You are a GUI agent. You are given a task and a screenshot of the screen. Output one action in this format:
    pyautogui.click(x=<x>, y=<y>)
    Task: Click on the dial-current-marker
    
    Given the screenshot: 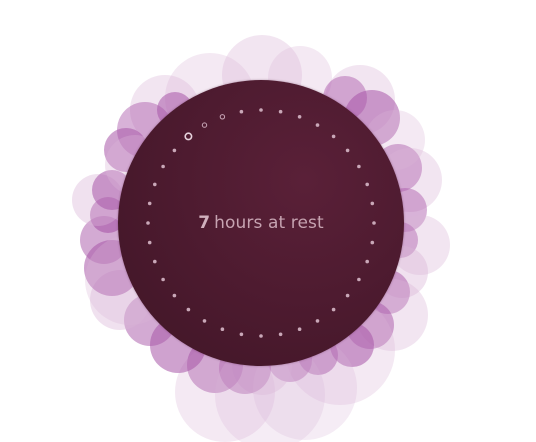 What is the action you would take?
    pyautogui.click(x=188, y=136)
    